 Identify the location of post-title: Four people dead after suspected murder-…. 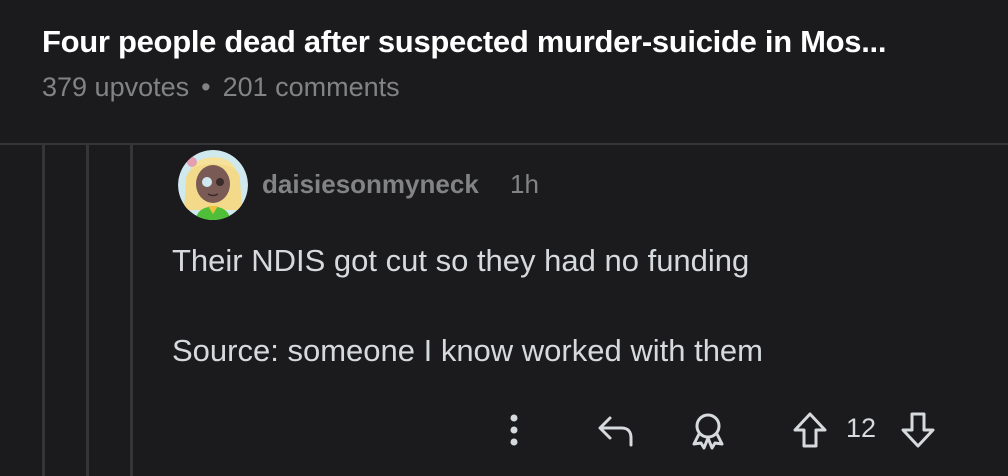
(464, 42).